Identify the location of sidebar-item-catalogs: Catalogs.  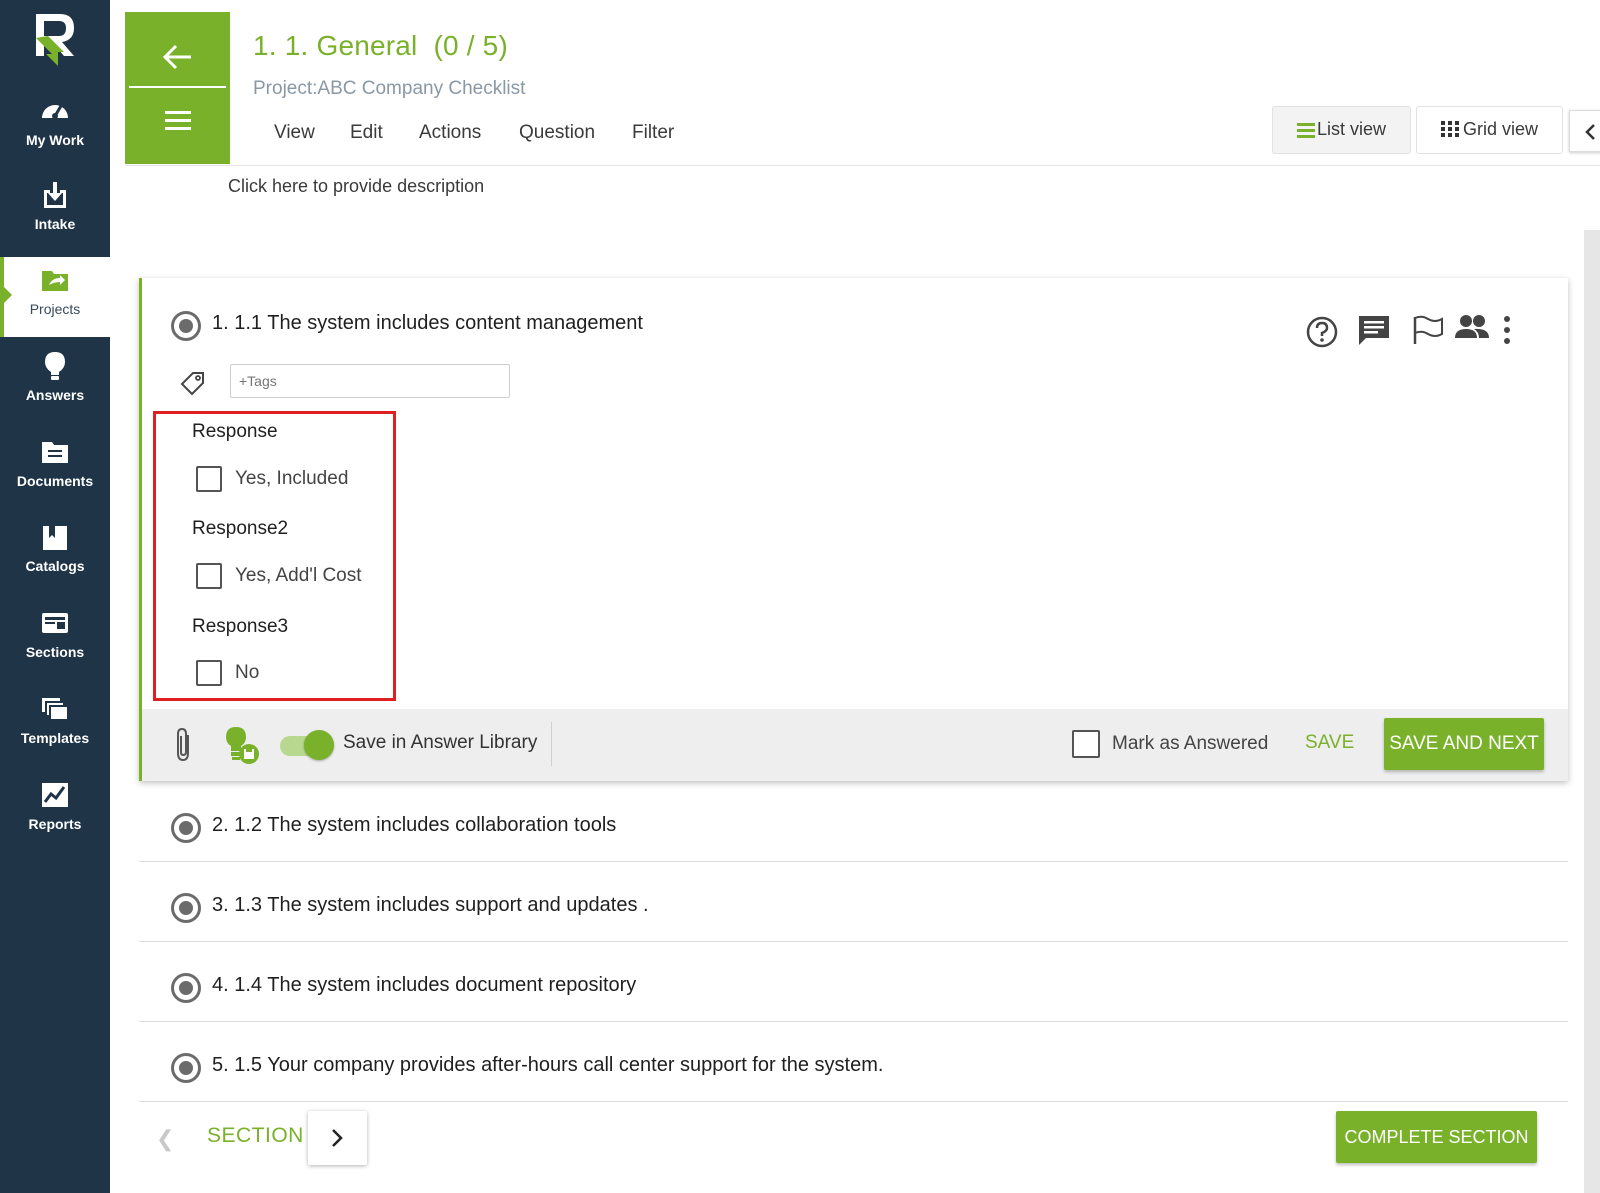
(55, 554).